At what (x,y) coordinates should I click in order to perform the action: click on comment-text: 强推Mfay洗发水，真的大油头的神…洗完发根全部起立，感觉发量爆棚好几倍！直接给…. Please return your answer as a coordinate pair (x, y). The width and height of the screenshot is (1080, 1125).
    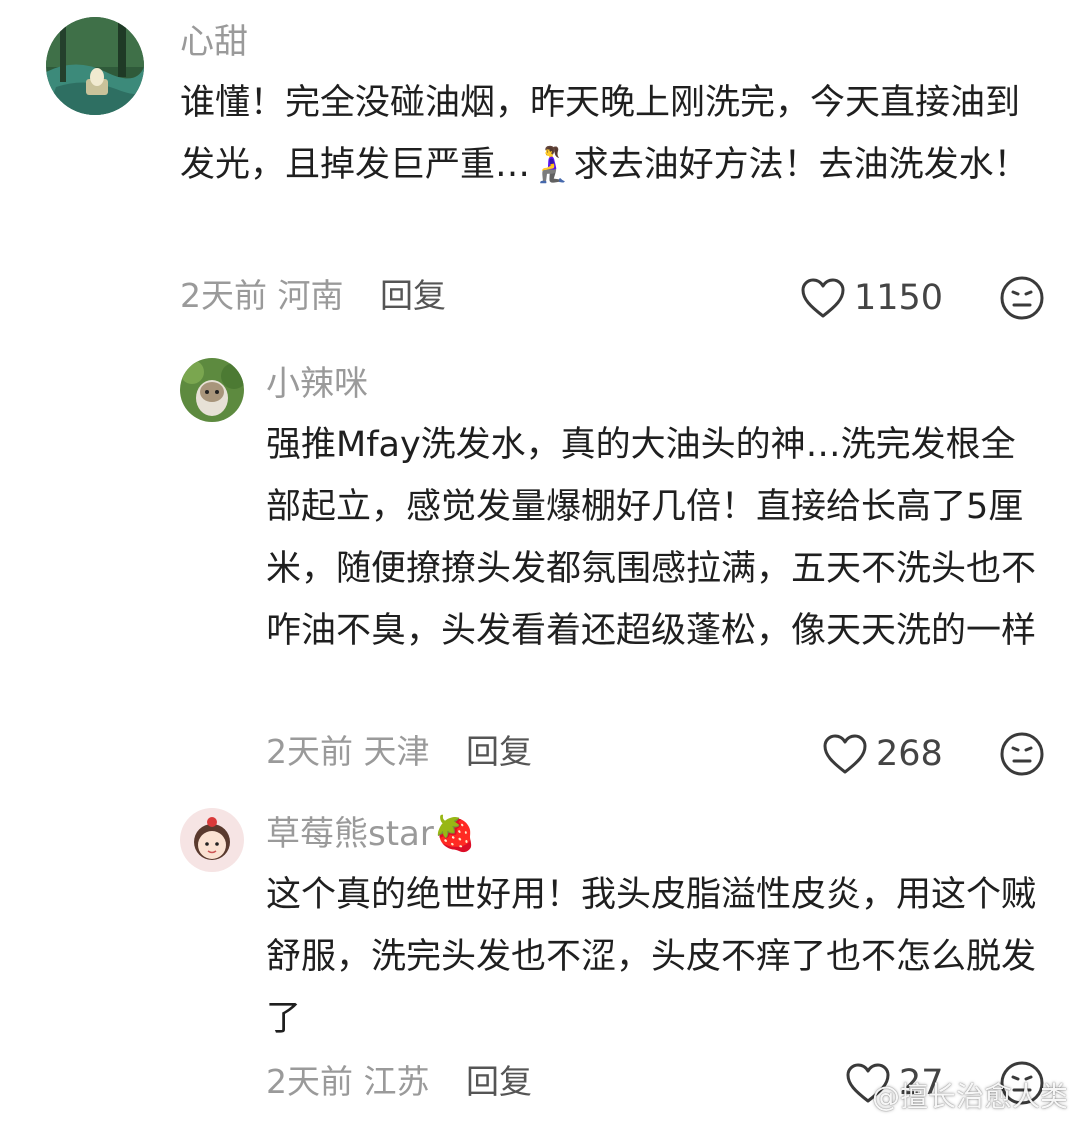
    Looking at the image, I should click on (651, 538).